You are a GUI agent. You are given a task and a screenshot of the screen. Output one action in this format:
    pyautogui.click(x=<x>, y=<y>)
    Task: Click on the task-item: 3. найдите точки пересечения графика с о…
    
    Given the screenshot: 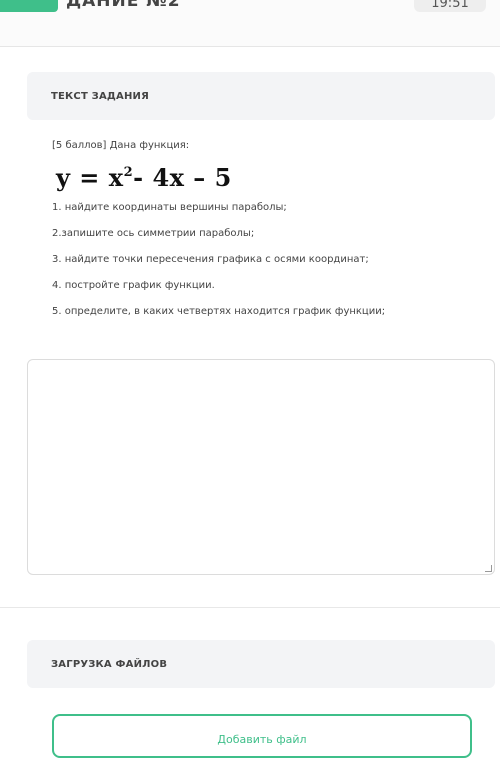 What is the action you would take?
    pyautogui.click(x=210, y=259)
    